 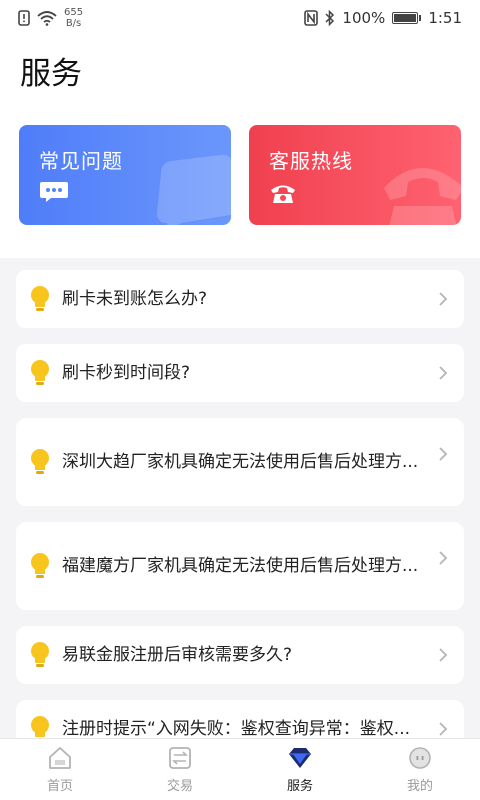 What do you see at coordinates (311, 161) in the screenshot?
I see `hotline-card-label: 客服热线` at bounding box center [311, 161].